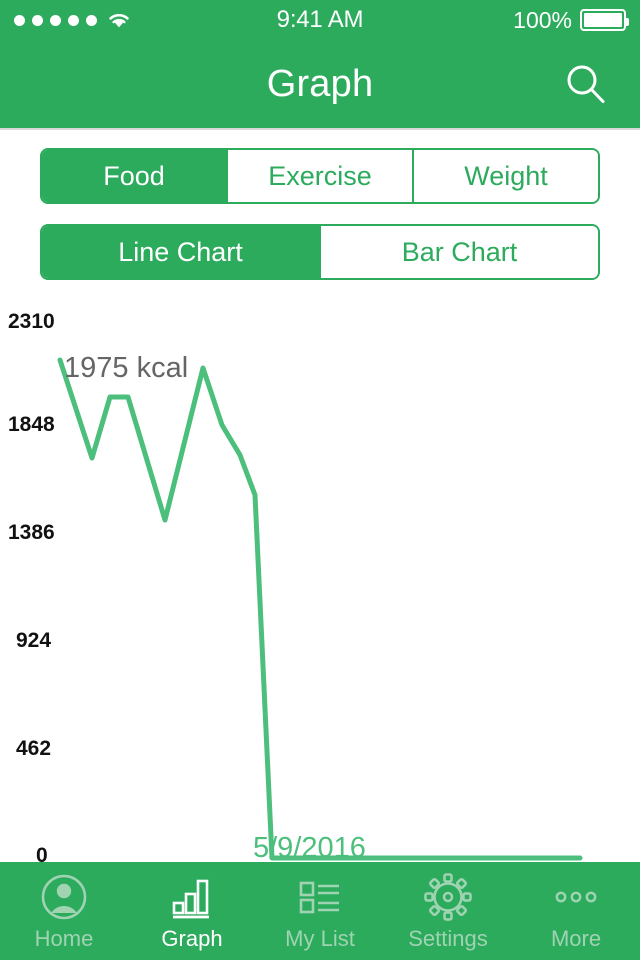 The image size is (640, 960). Describe the element at coordinates (576, 938) in the screenshot. I see `tab-label-more: More` at that location.